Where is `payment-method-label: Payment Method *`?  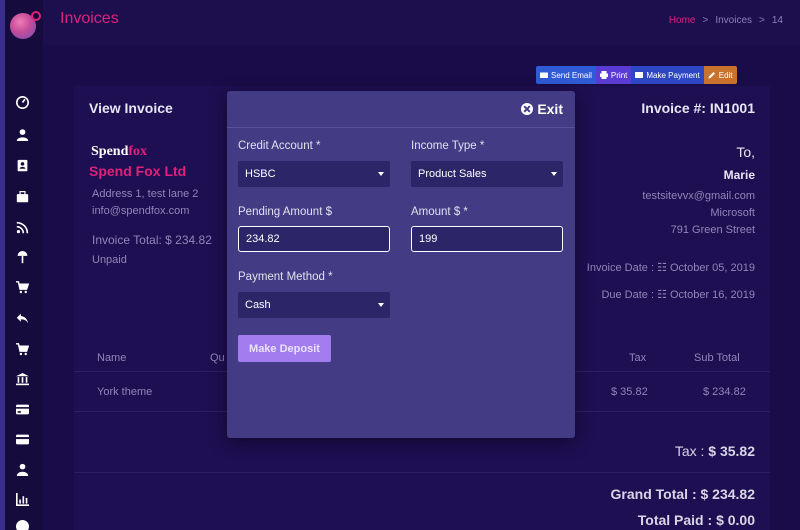 payment-method-label: Payment Method * is located at coordinates (285, 277).